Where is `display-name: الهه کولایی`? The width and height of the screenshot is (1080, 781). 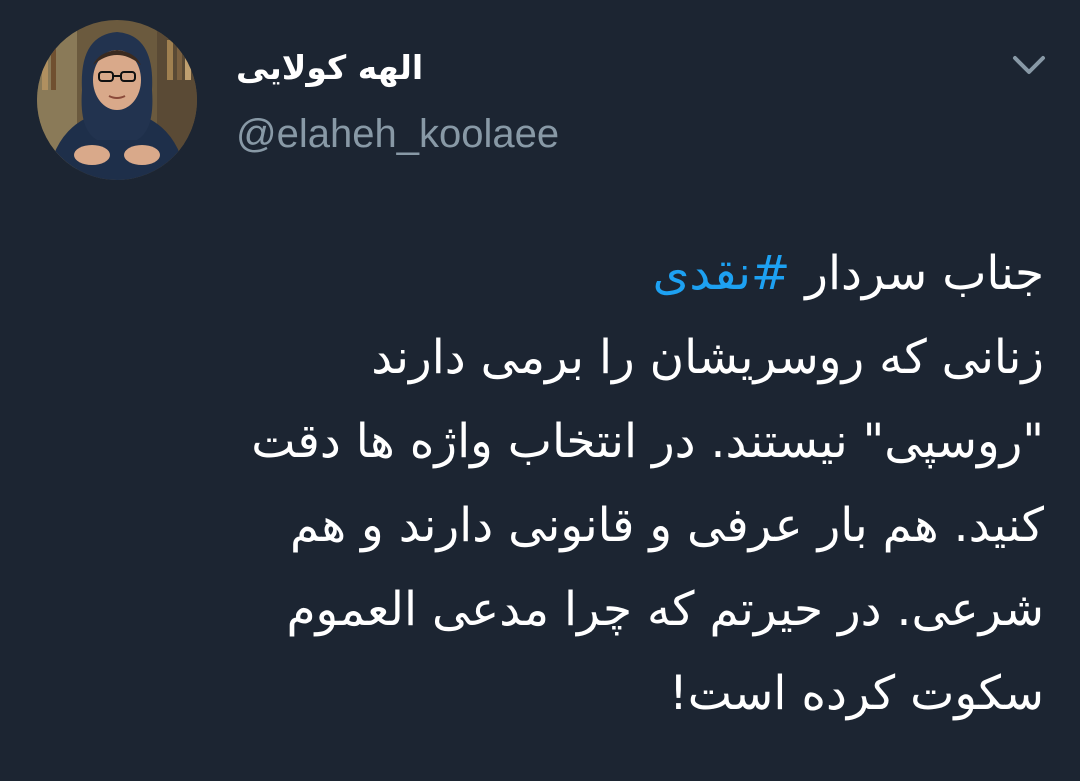
display-name: الهه کولایی is located at coordinates (329, 68).